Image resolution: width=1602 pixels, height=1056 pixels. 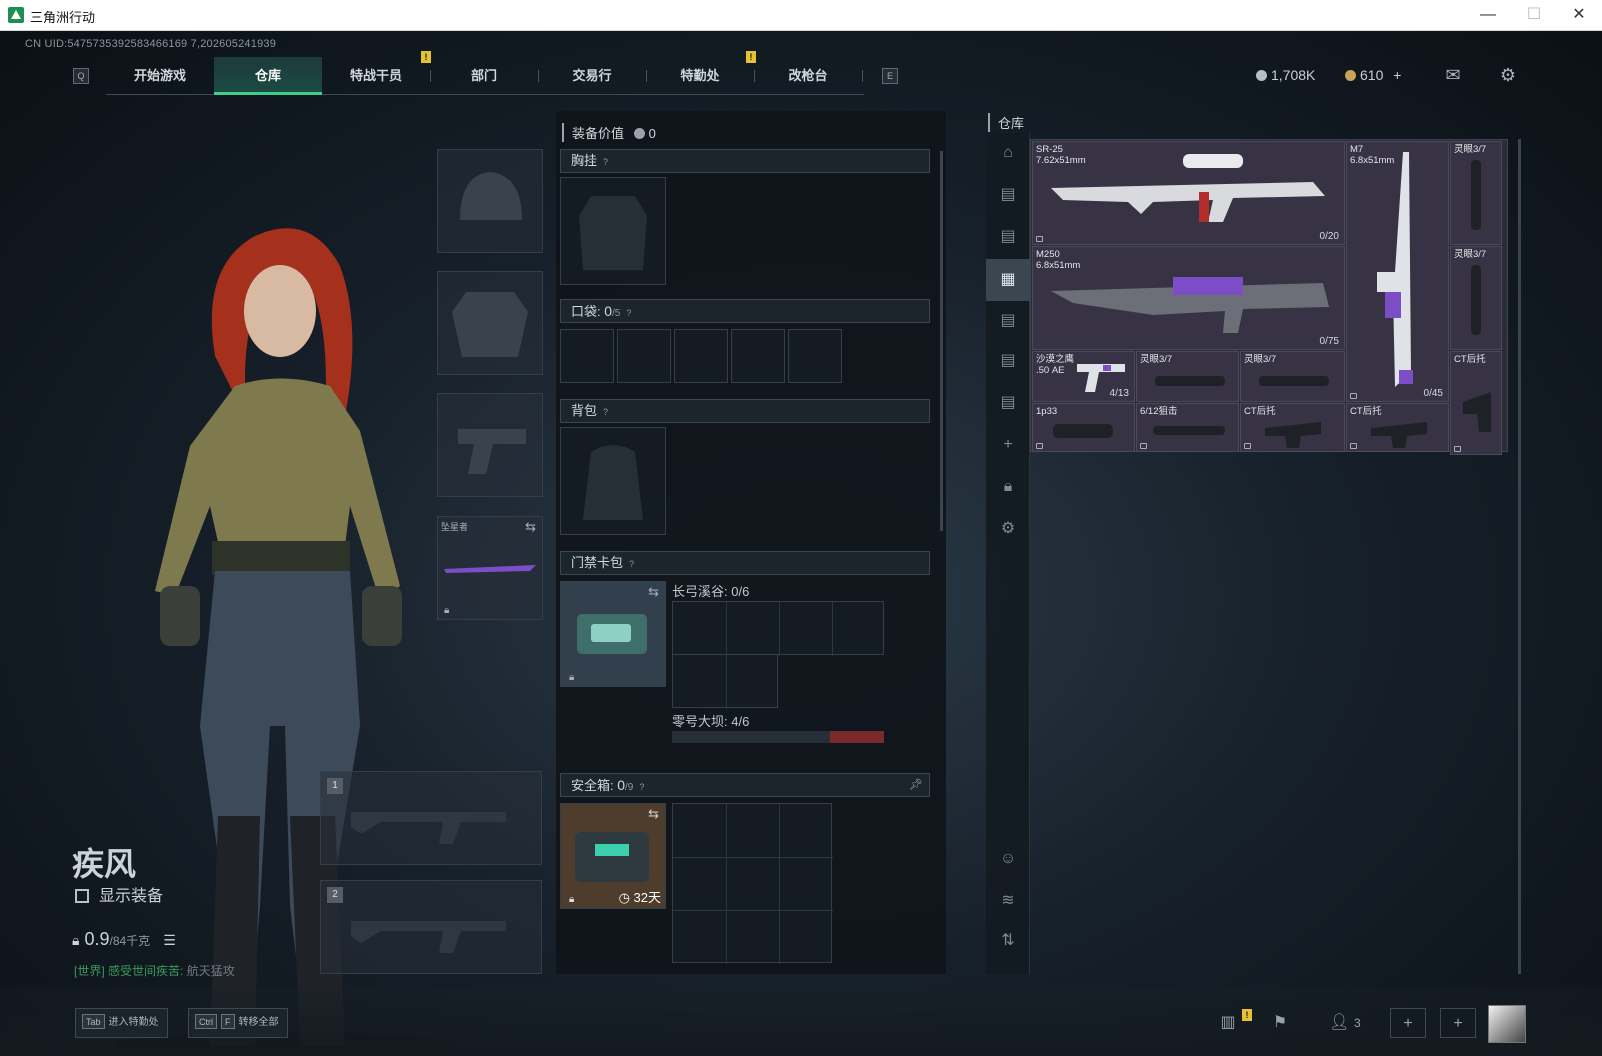 I want to click on person-icon: ☺, so click(x=1008, y=859).